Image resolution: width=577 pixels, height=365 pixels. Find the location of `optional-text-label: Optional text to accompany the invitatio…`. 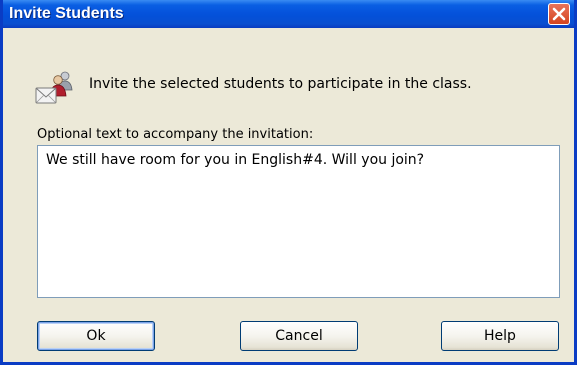

optional-text-label: Optional text to accompany the invitatio… is located at coordinates (175, 134).